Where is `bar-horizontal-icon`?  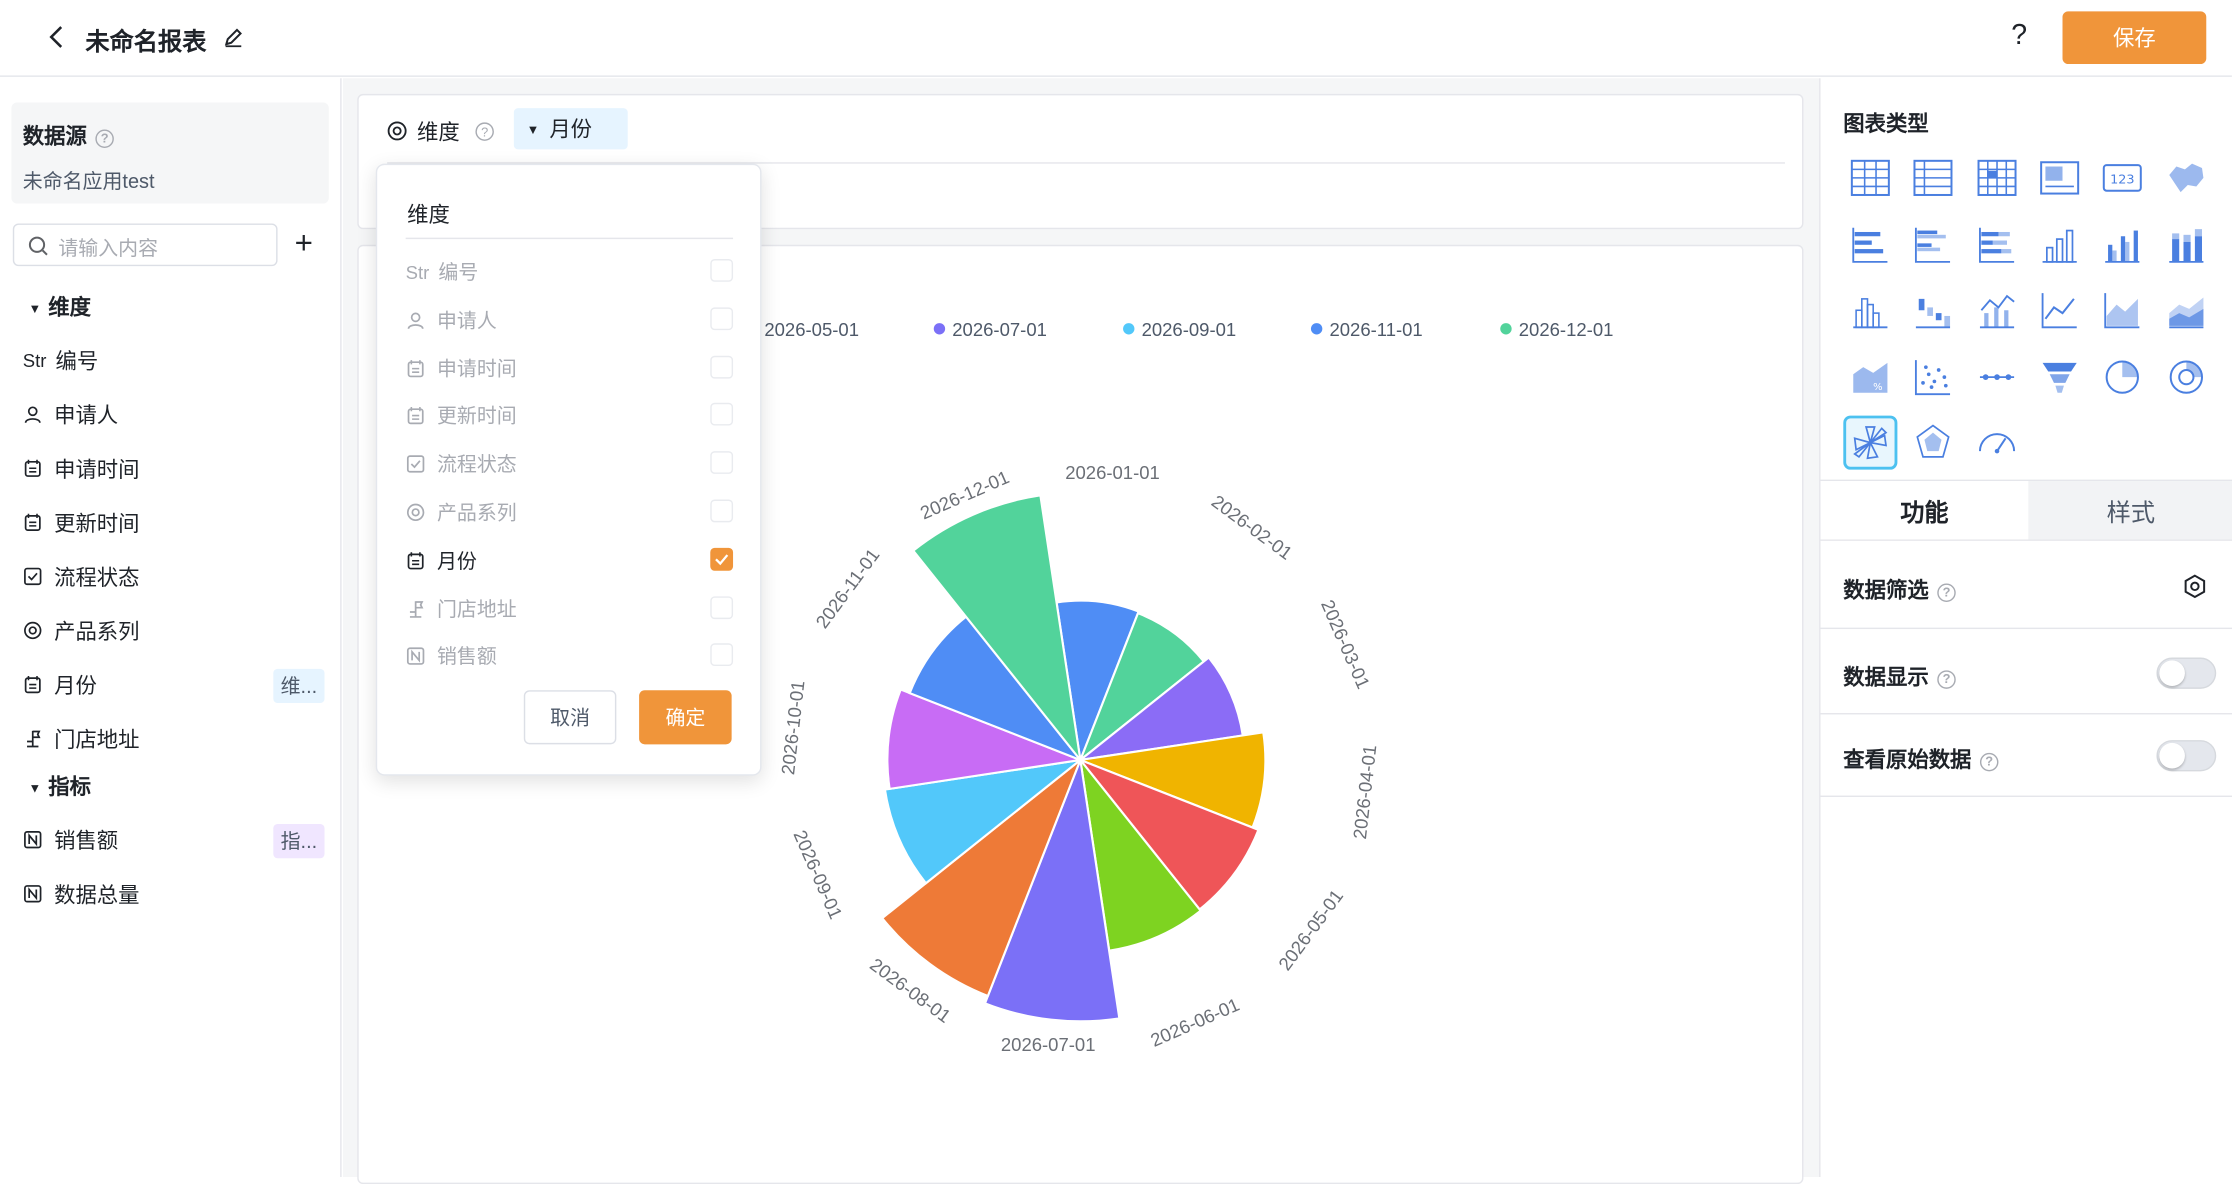
bar-horizontal-icon is located at coordinates (1871, 244).